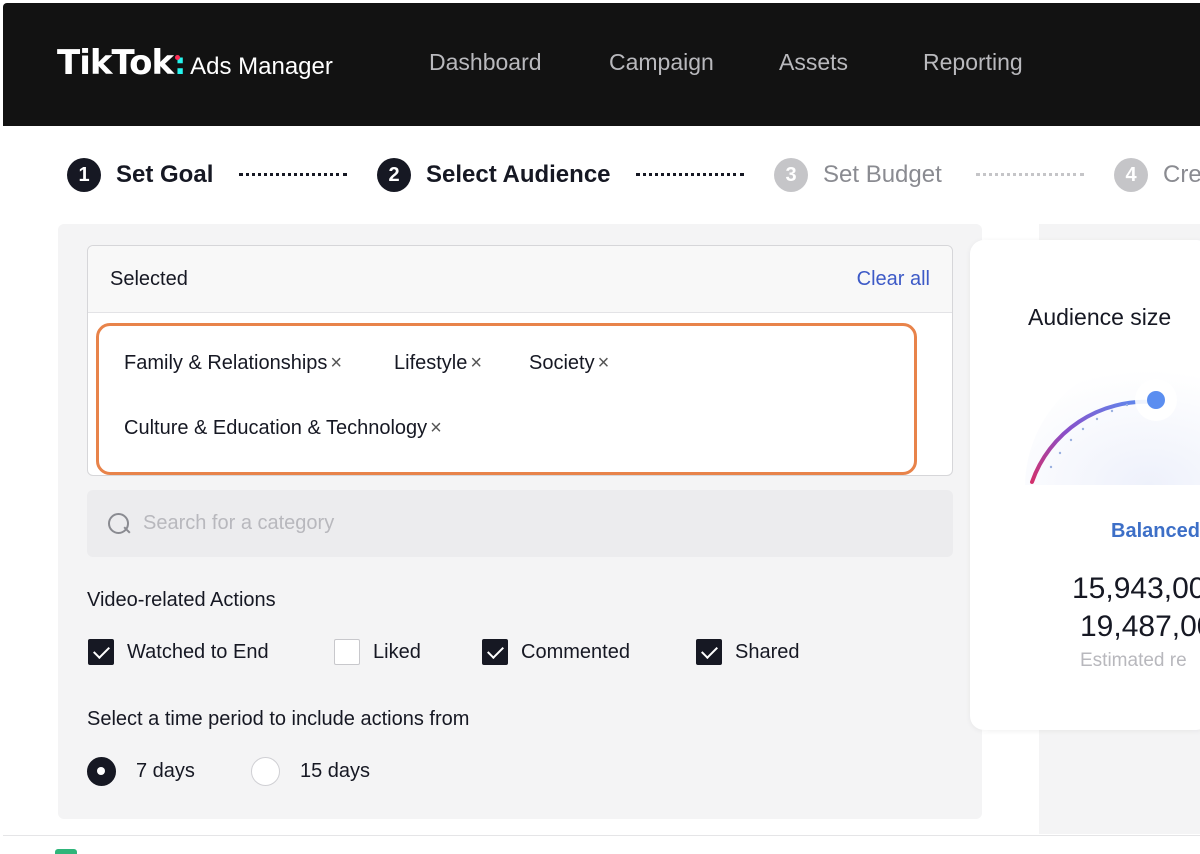 This screenshot has width=1200, height=854. What do you see at coordinates (66, 851) in the screenshot?
I see `footer-partial-element` at bounding box center [66, 851].